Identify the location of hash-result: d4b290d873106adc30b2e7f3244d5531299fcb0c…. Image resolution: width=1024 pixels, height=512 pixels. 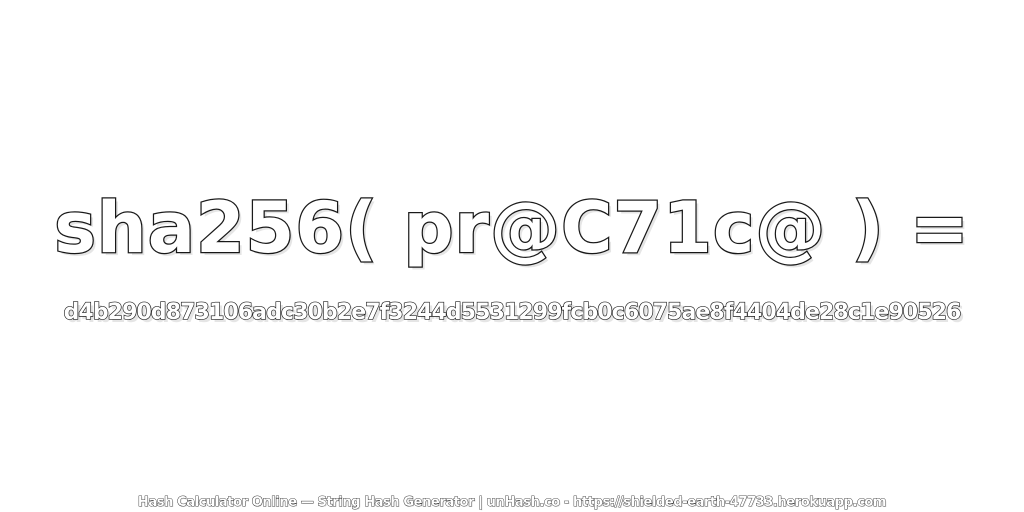
(512, 312).